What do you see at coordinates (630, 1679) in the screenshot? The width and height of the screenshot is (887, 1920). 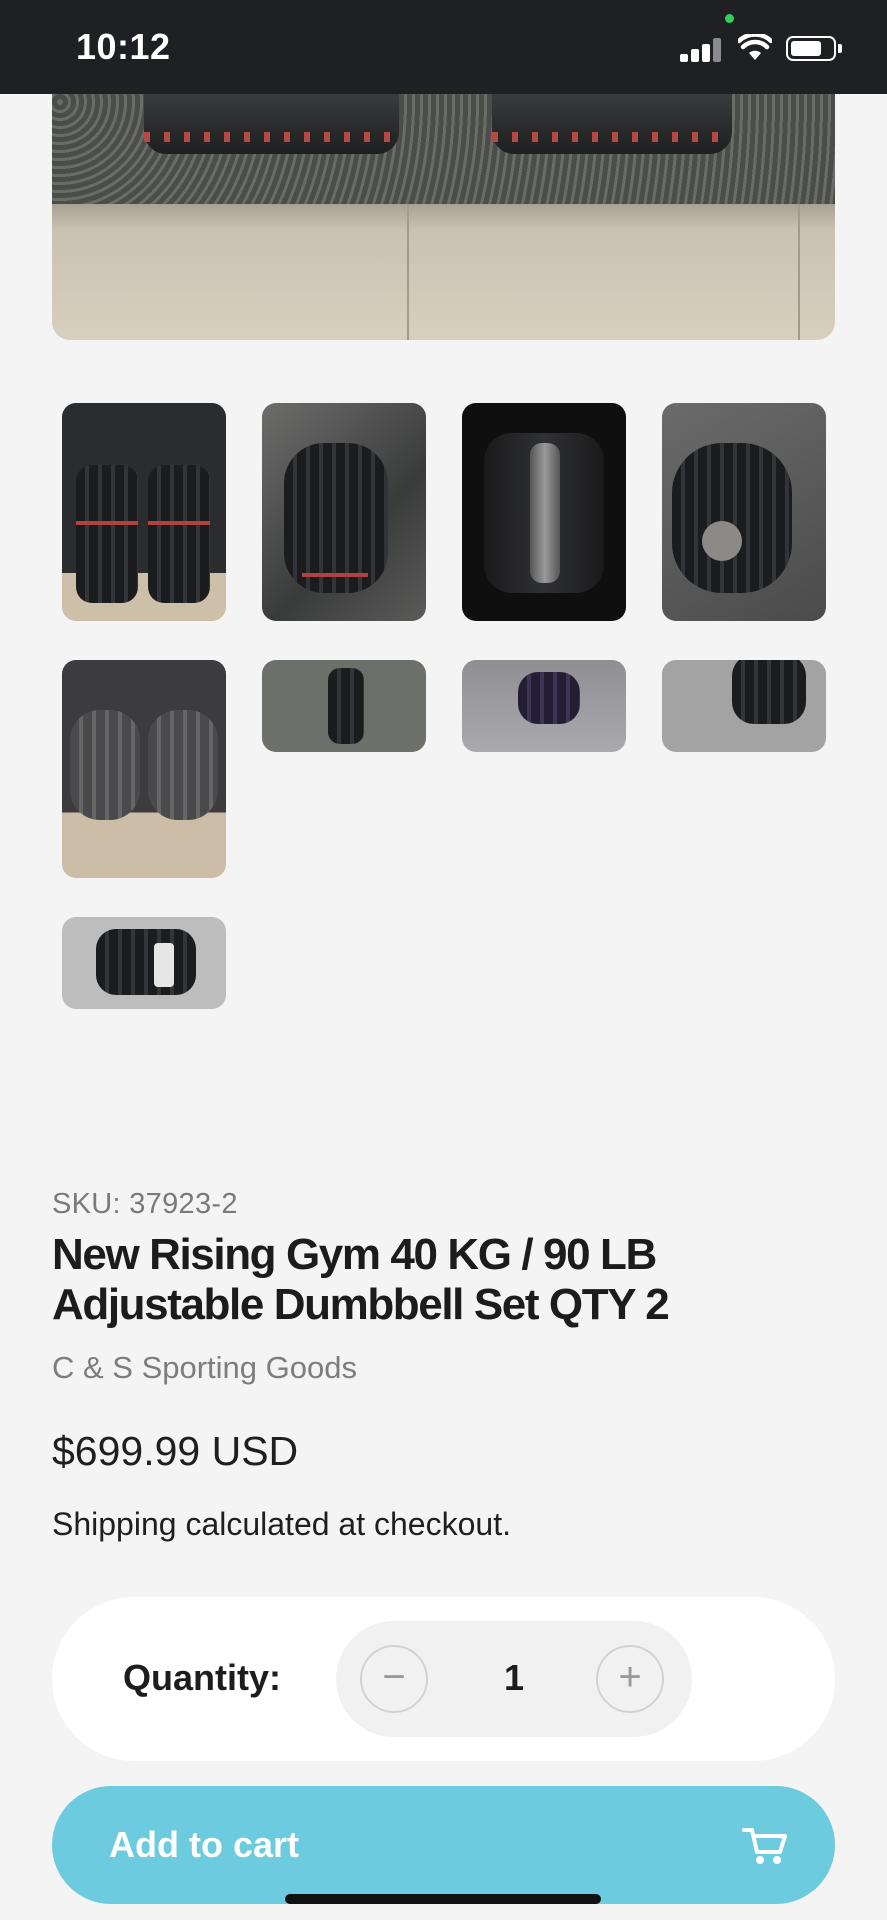 I see `increase-quantity-button: +` at bounding box center [630, 1679].